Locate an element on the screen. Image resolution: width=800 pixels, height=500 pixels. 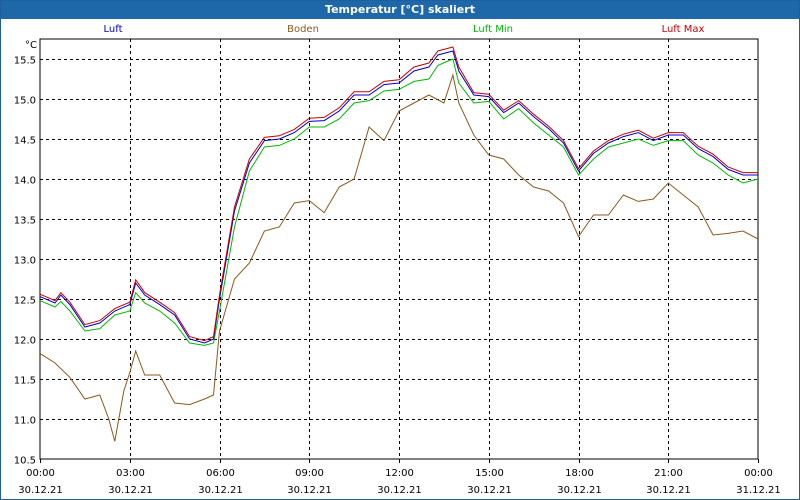
y-tick-label: 14.0 is located at coordinates (25, 181).